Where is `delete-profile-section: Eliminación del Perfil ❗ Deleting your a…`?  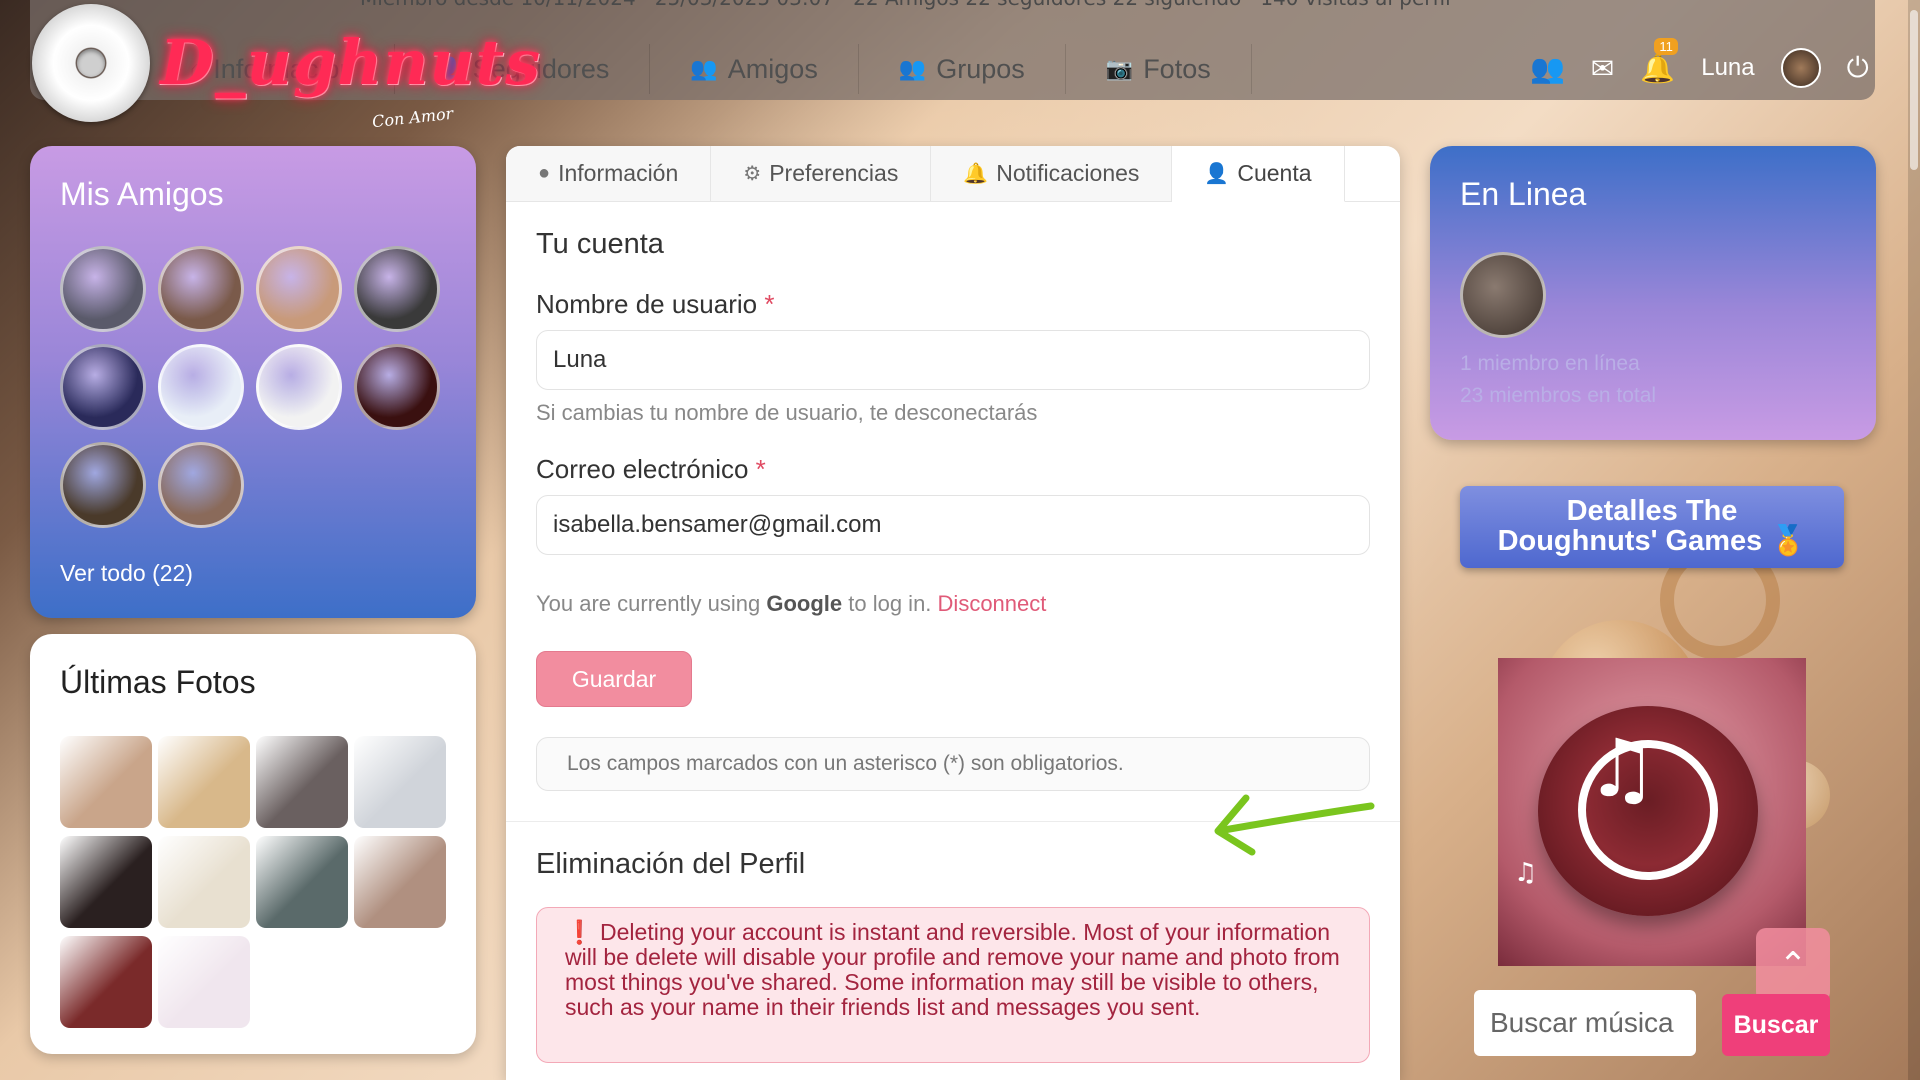 delete-profile-section: Eliminación del Perfil ❗ Deleting your a… is located at coordinates (953, 955).